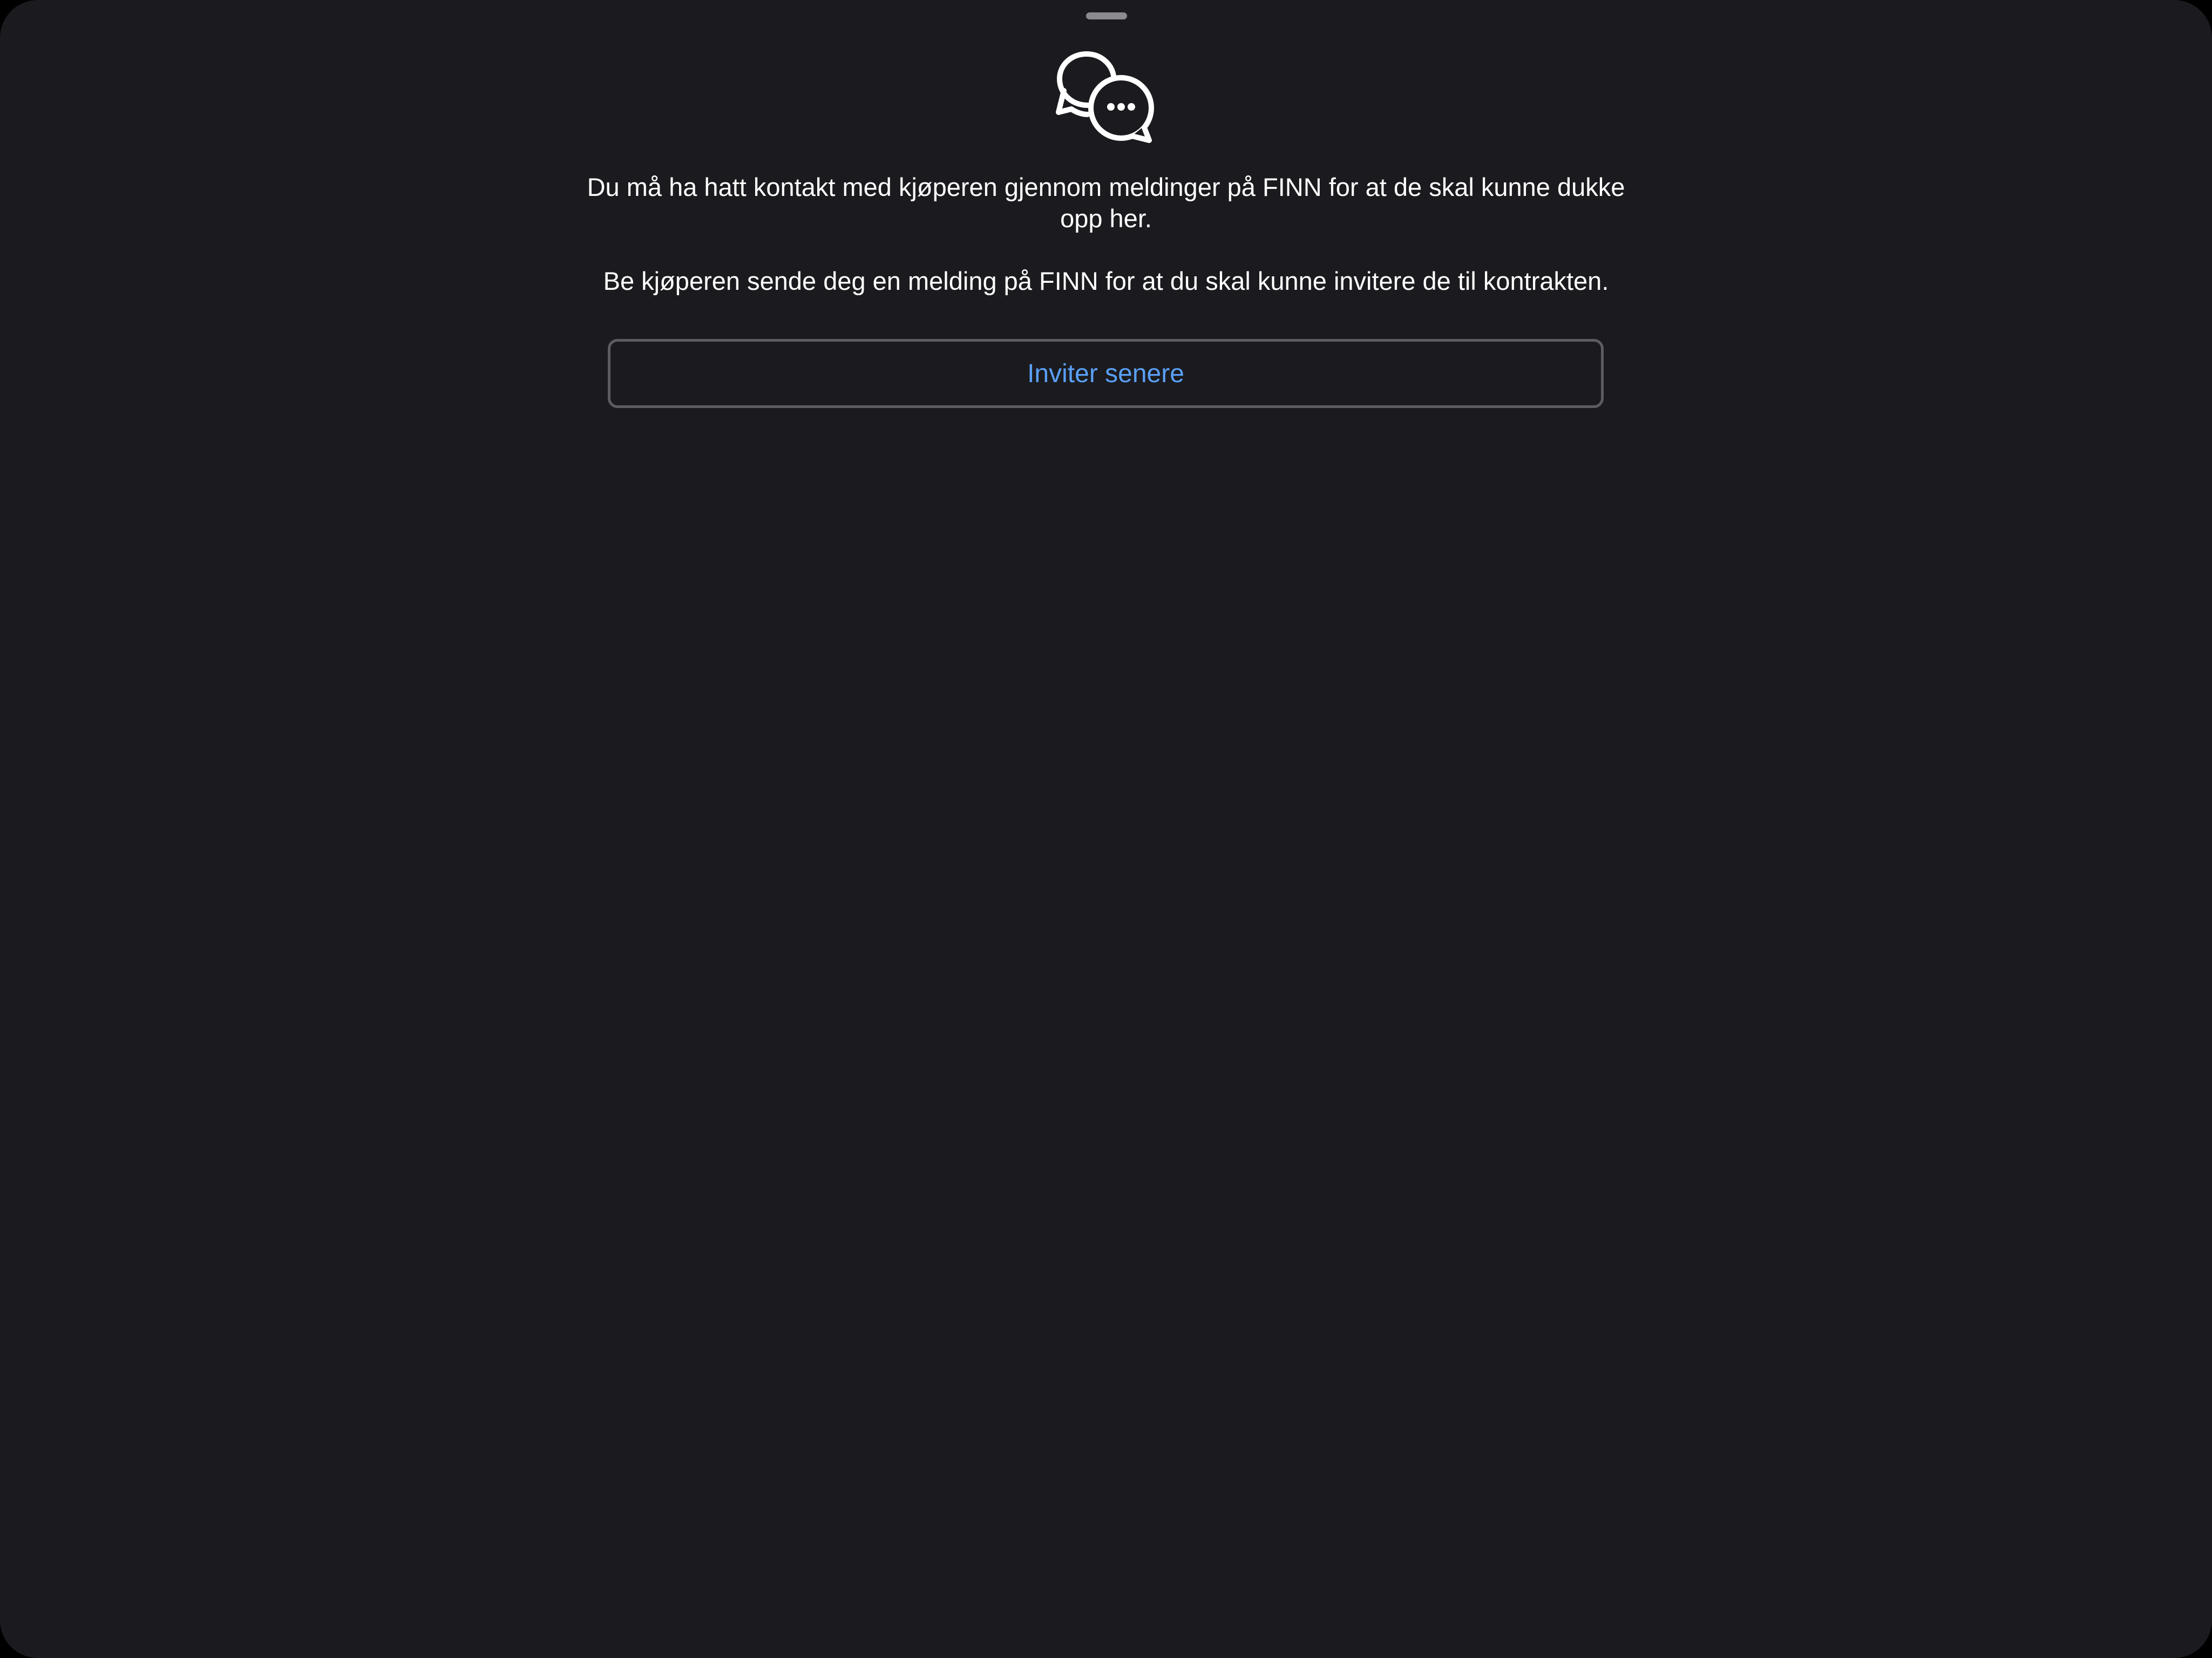 The height and width of the screenshot is (1658, 2212). Describe the element at coordinates (1106, 15) in the screenshot. I see `sheet-grabber-handle` at that location.